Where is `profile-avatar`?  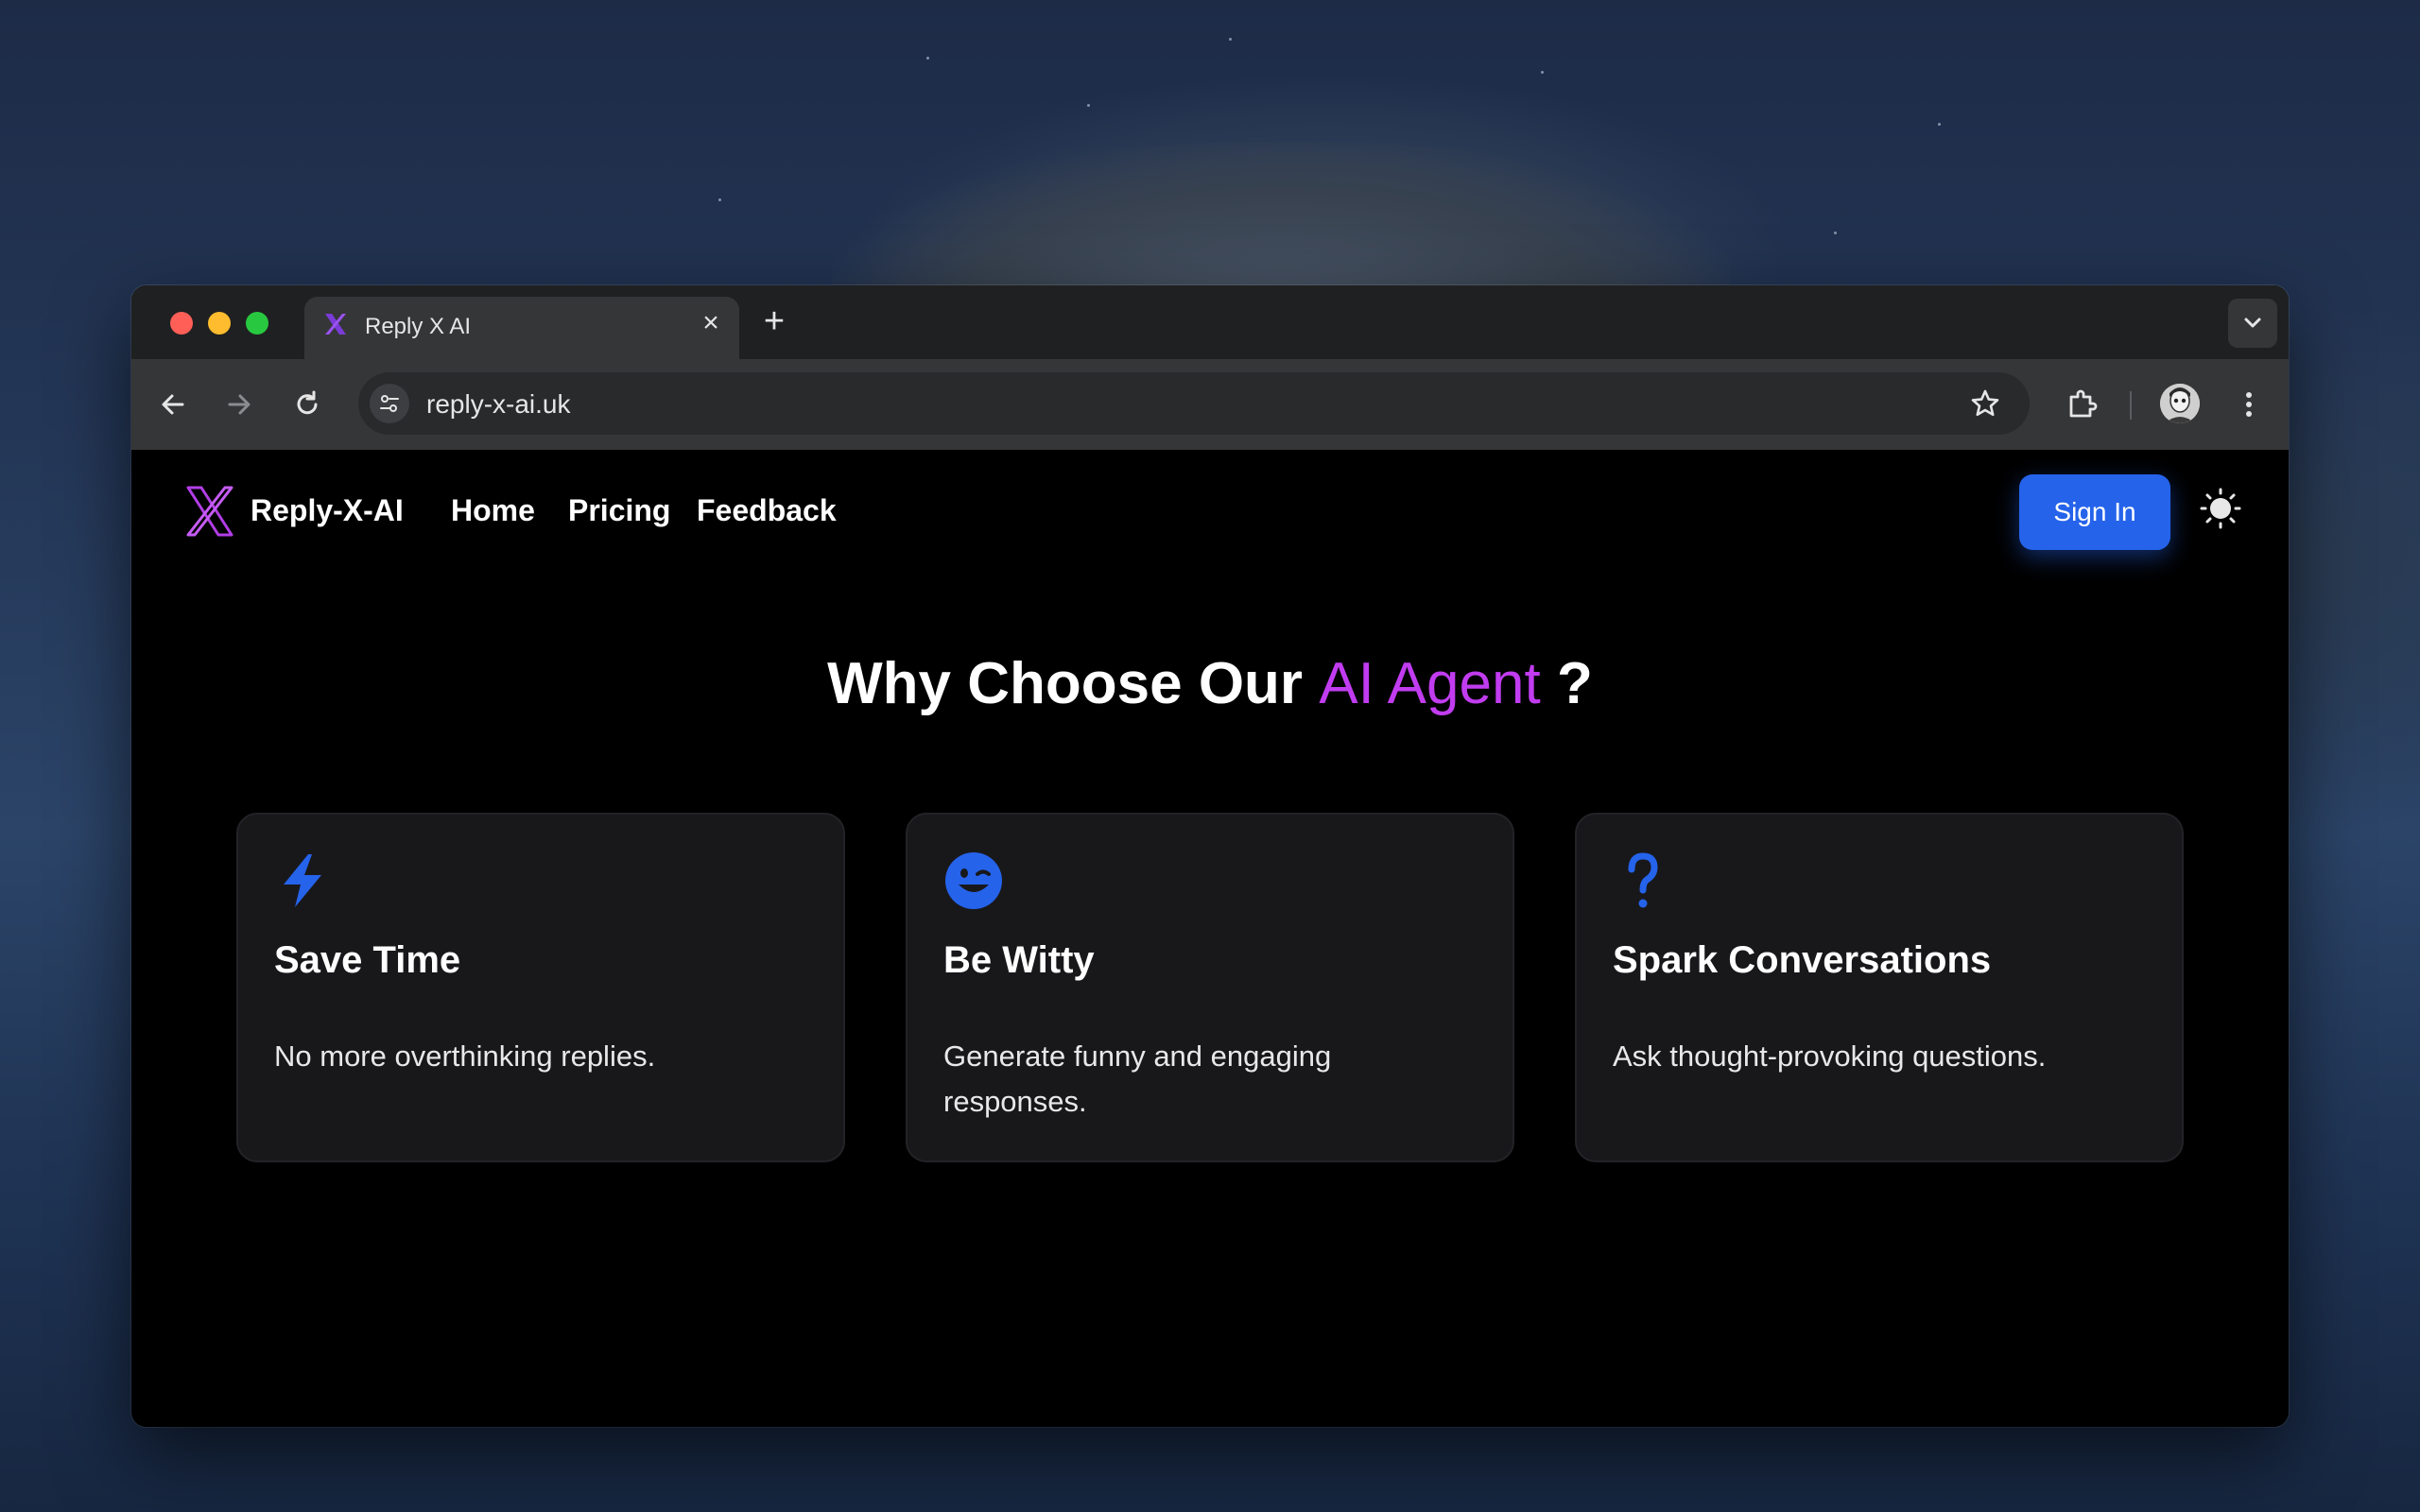 profile-avatar is located at coordinates (2180, 403).